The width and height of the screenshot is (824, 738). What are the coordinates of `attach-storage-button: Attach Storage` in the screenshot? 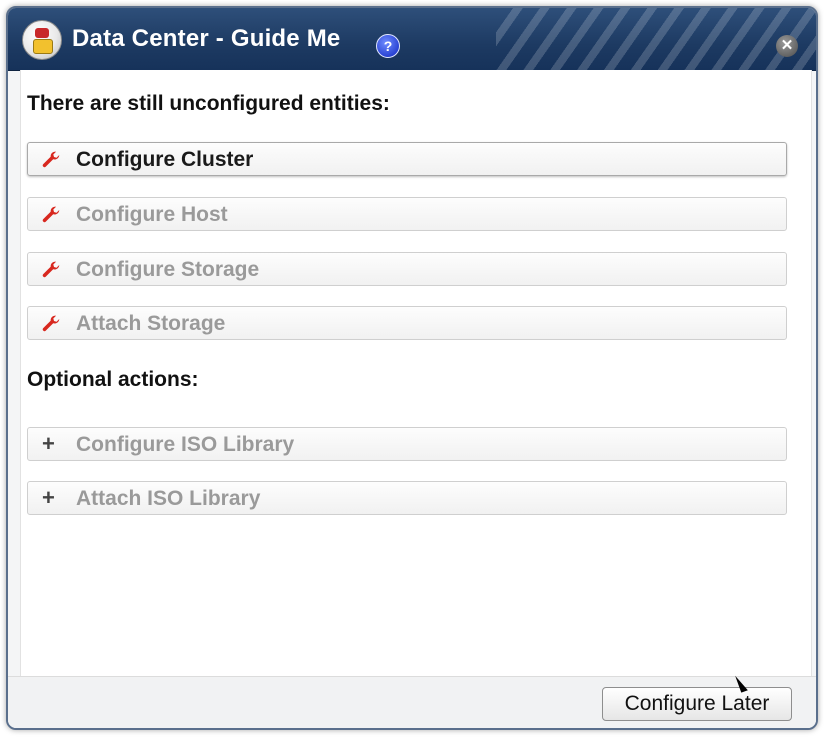 It's located at (407, 323).